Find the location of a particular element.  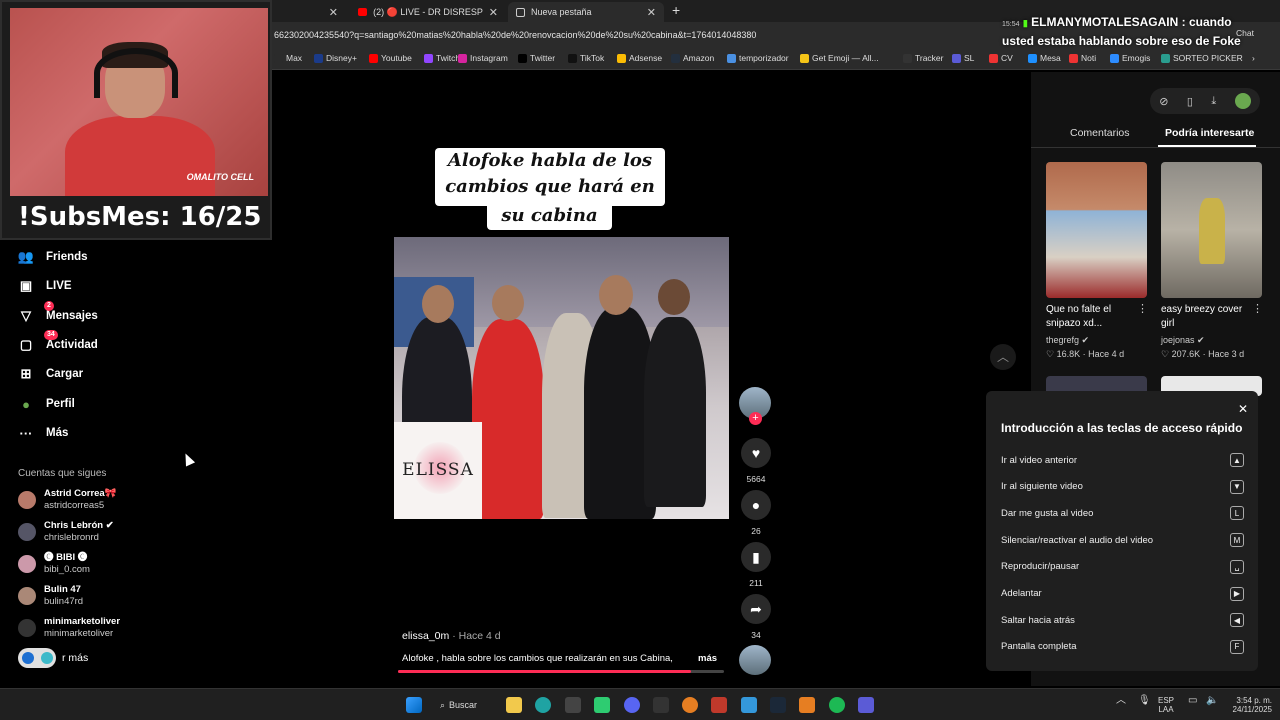

following-item: Astrid Correa🎀 astridcorreas5 is located at coordinates (67, 500).